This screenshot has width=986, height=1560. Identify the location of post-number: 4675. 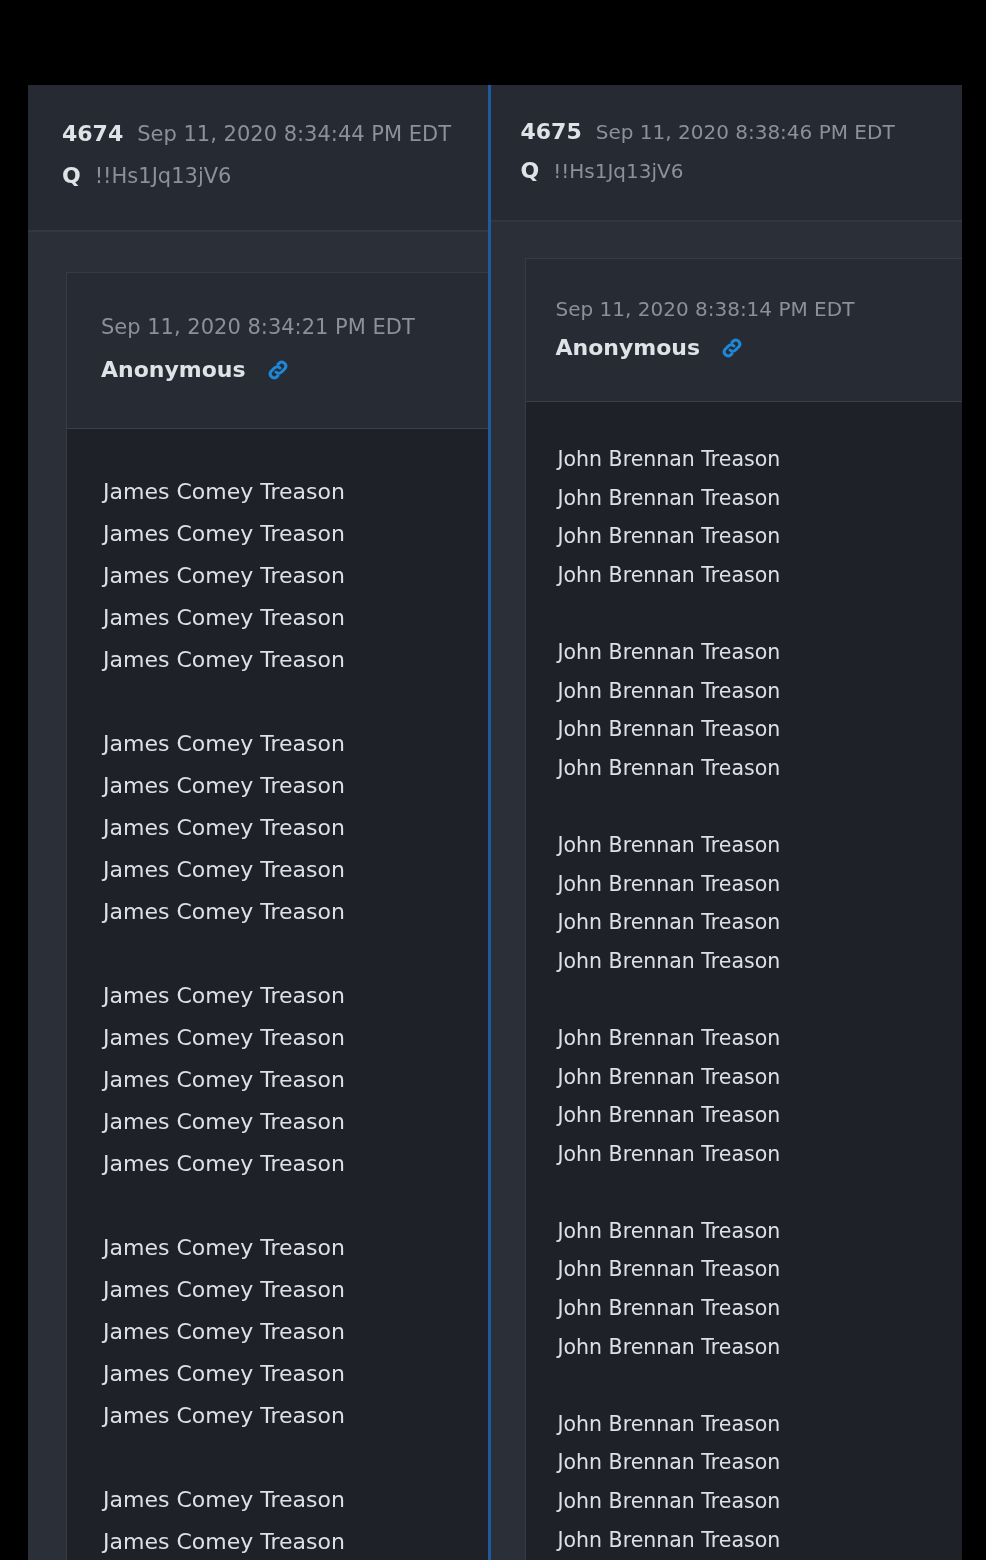
(551, 131).